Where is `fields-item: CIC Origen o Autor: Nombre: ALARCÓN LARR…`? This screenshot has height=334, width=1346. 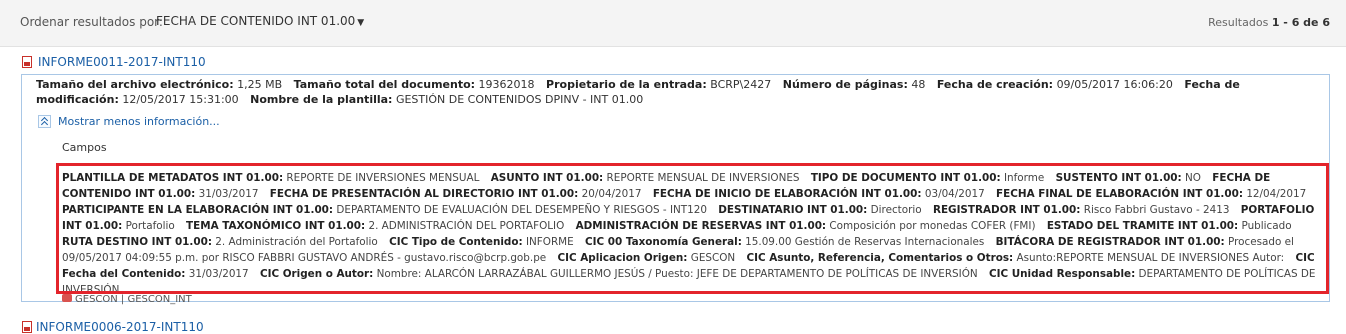 fields-item: CIC Origen o Autor: Nombre: ALARCÓN LARR… is located at coordinates (619, 274).